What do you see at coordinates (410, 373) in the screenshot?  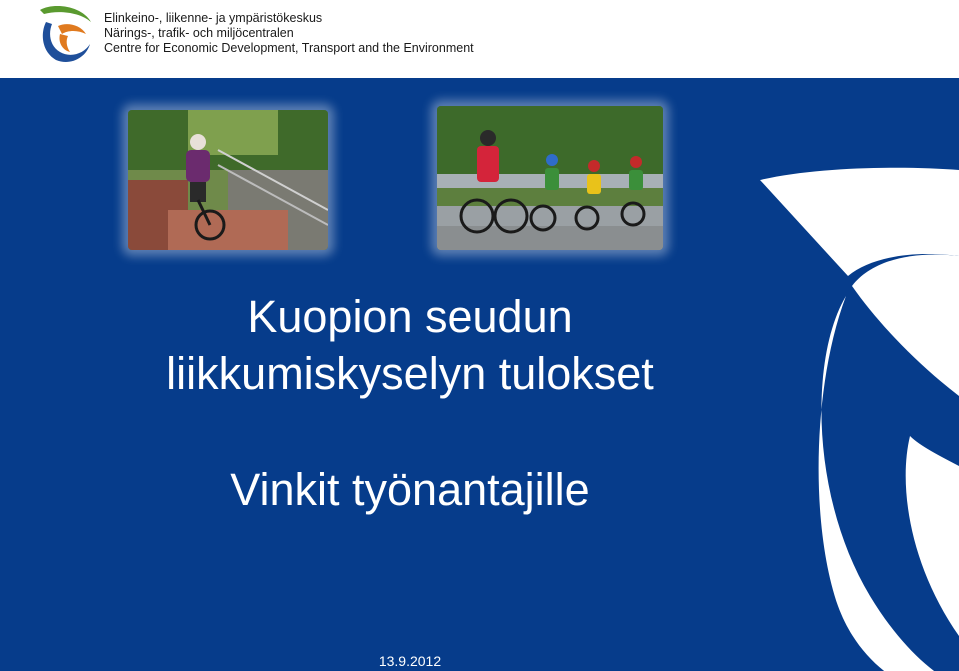 I see `slide-title-line-2: liikkumiskyselyn tulokset` at bounding box center [410, 373].